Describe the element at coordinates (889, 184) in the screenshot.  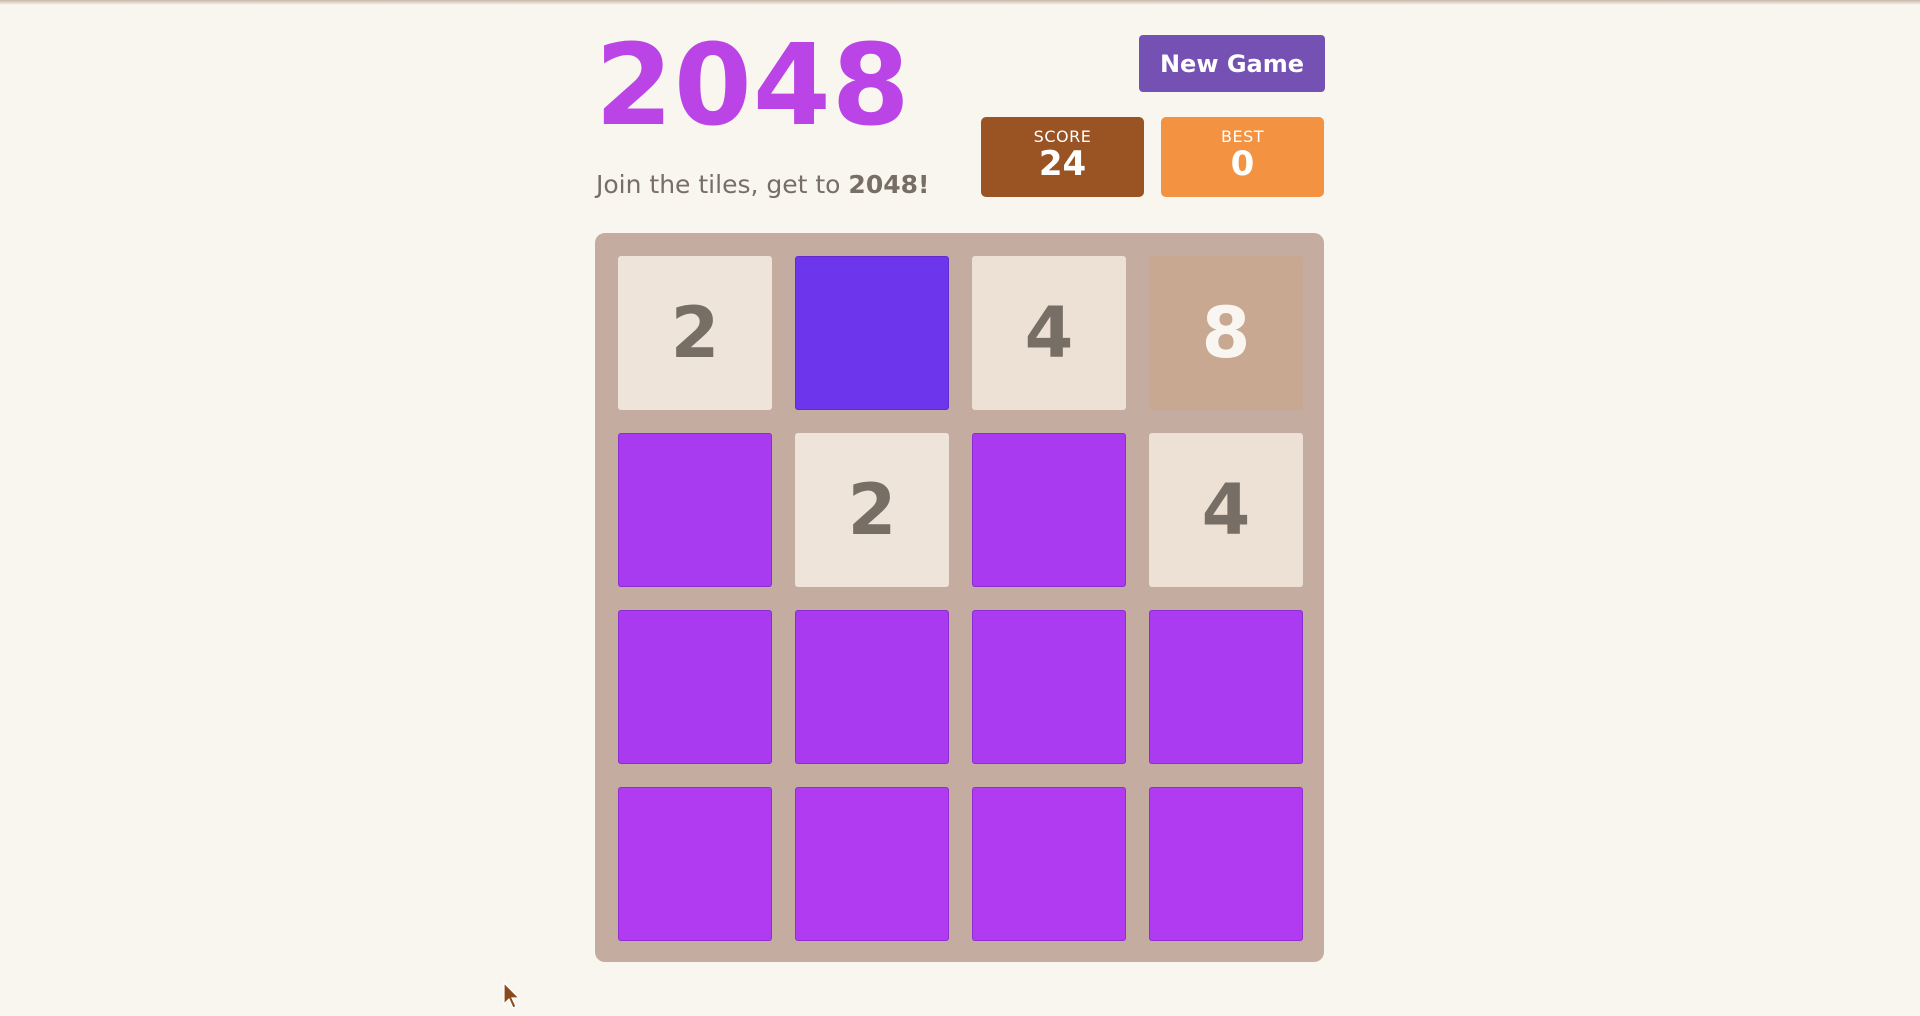
I see `intro-goal: 2048!` at that location.